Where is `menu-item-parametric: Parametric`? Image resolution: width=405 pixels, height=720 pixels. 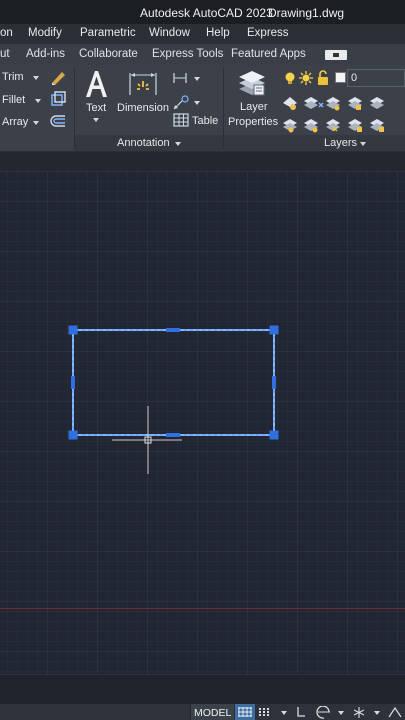
menu-item-parametric: Parametric is located at coordinates (108, 33).